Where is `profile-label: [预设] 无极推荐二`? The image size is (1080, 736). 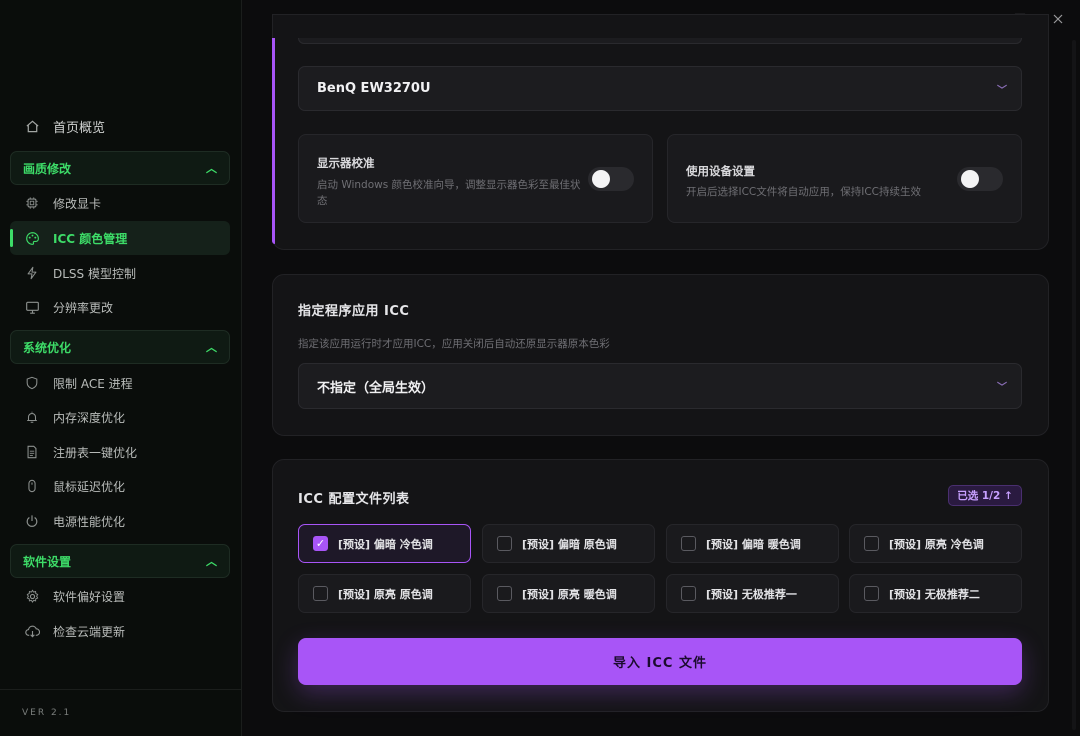 profile-label: [预设] 无极推荐二 is located at coordinates (934, 594).